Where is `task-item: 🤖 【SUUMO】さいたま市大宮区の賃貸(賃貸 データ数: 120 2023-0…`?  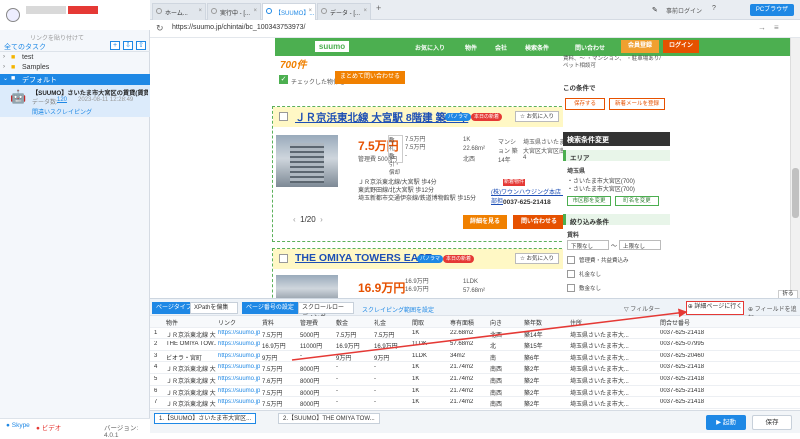 task-item: 🤖 【SUUMO】さいたま市大宮区の賃貸(賃貸 データ数: 120 2023-0… is located at coordinates (75, 101).